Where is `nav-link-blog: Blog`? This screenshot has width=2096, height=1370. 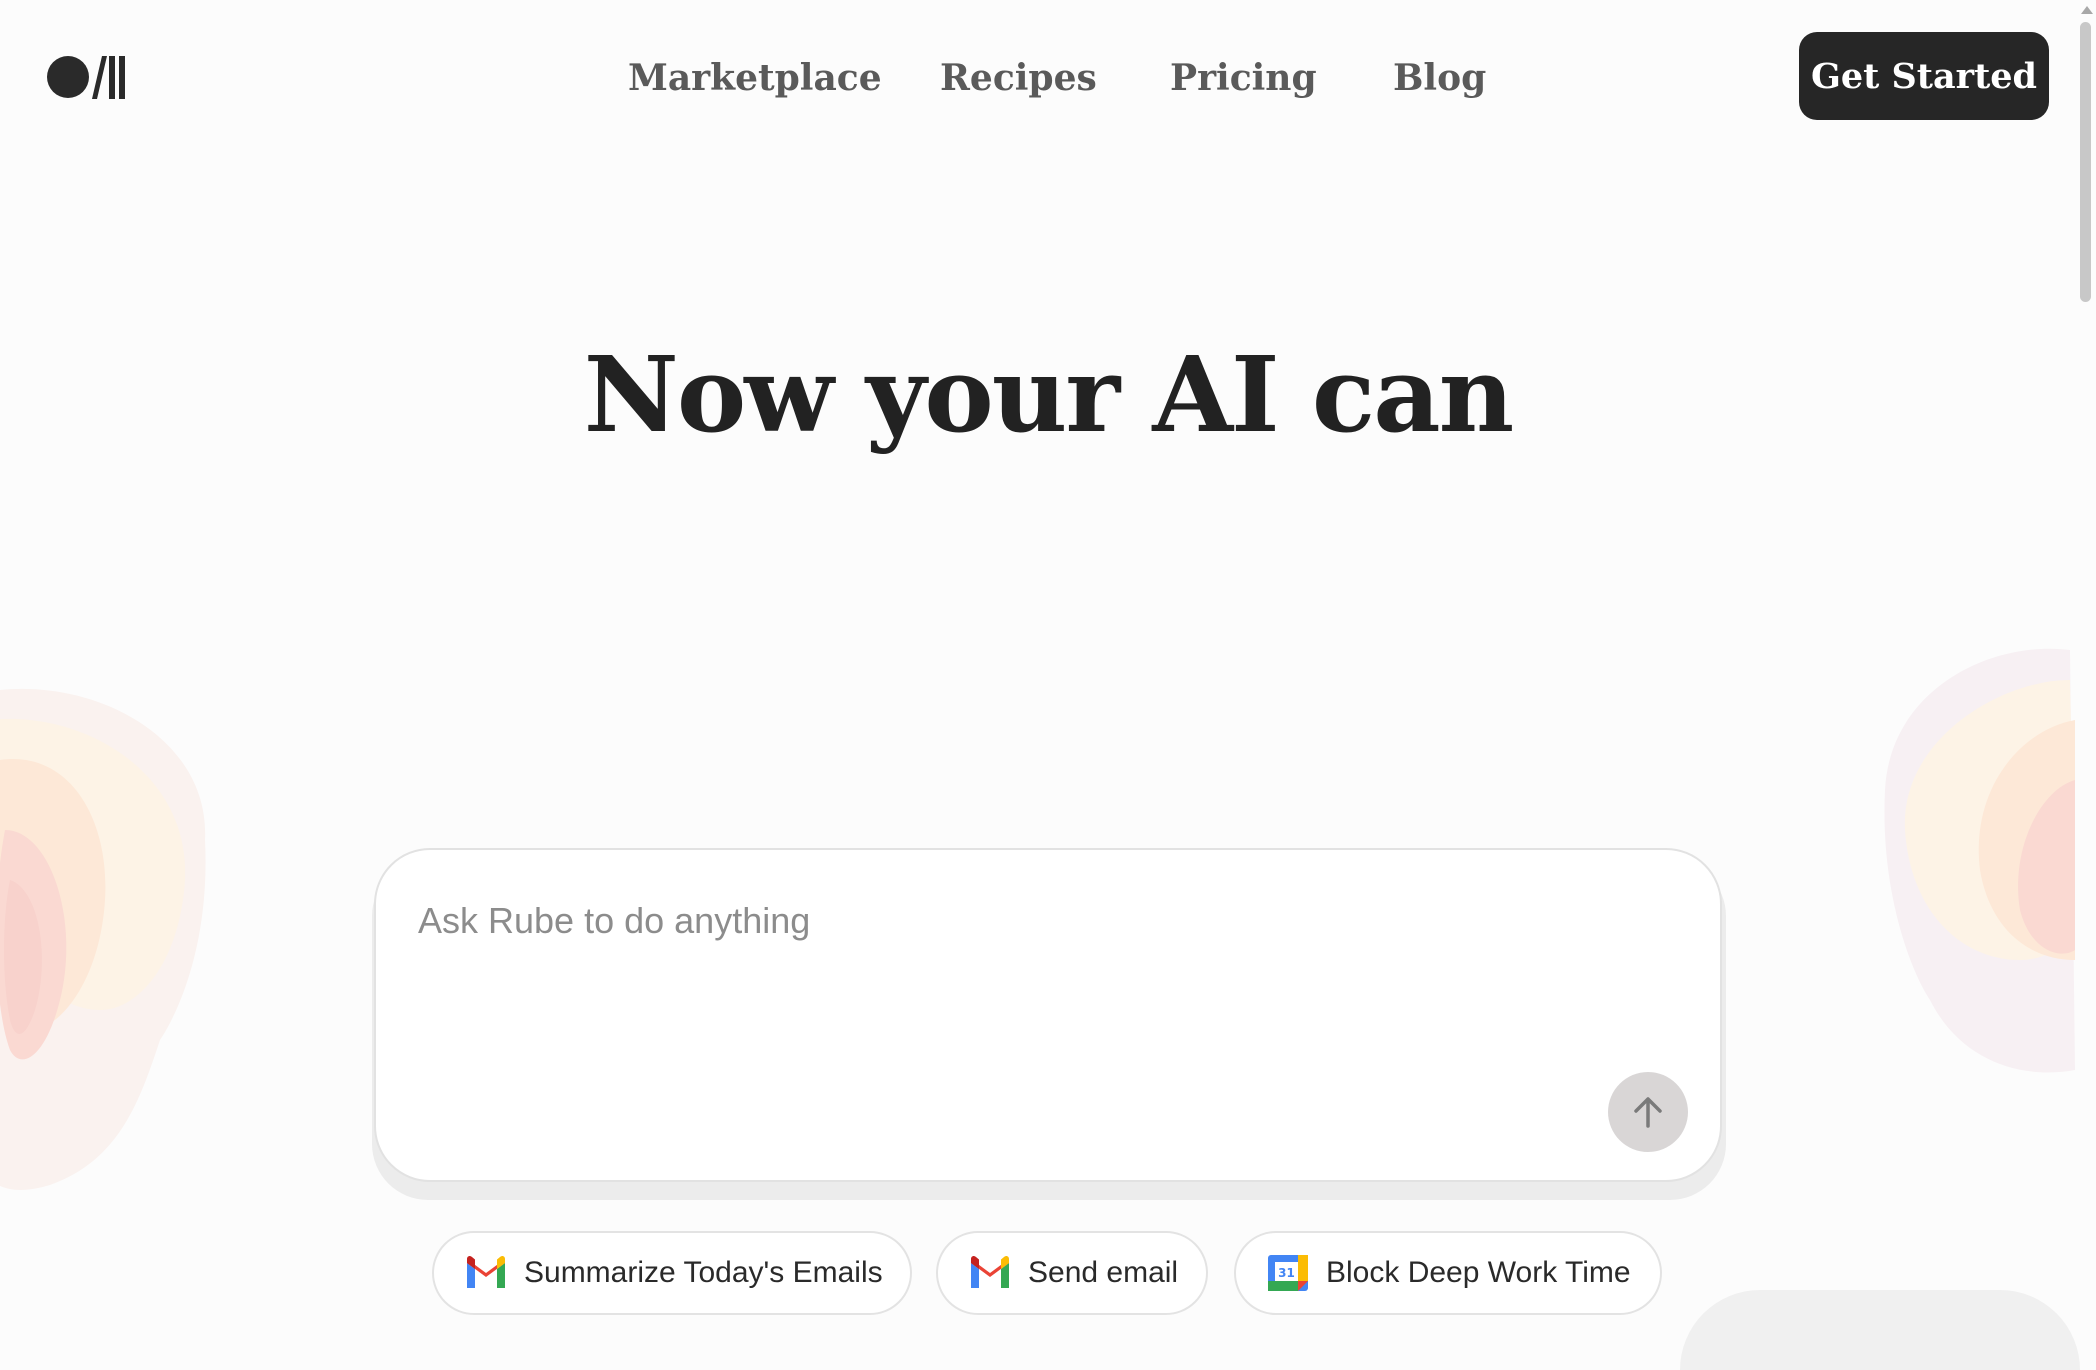 nav-link-blog: Blog is located at coordinates (1439, 78).